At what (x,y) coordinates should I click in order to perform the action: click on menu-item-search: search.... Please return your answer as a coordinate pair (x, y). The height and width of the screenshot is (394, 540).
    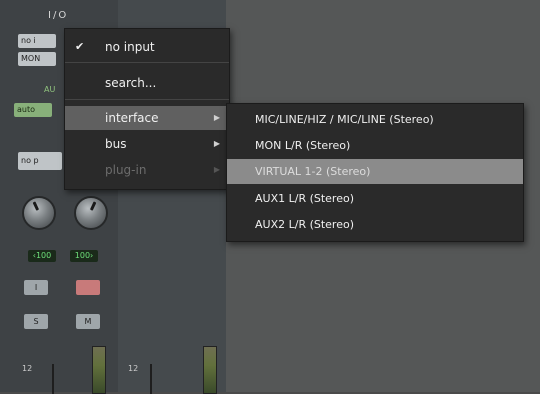
    Looking at the image, I should click on (147, 83).